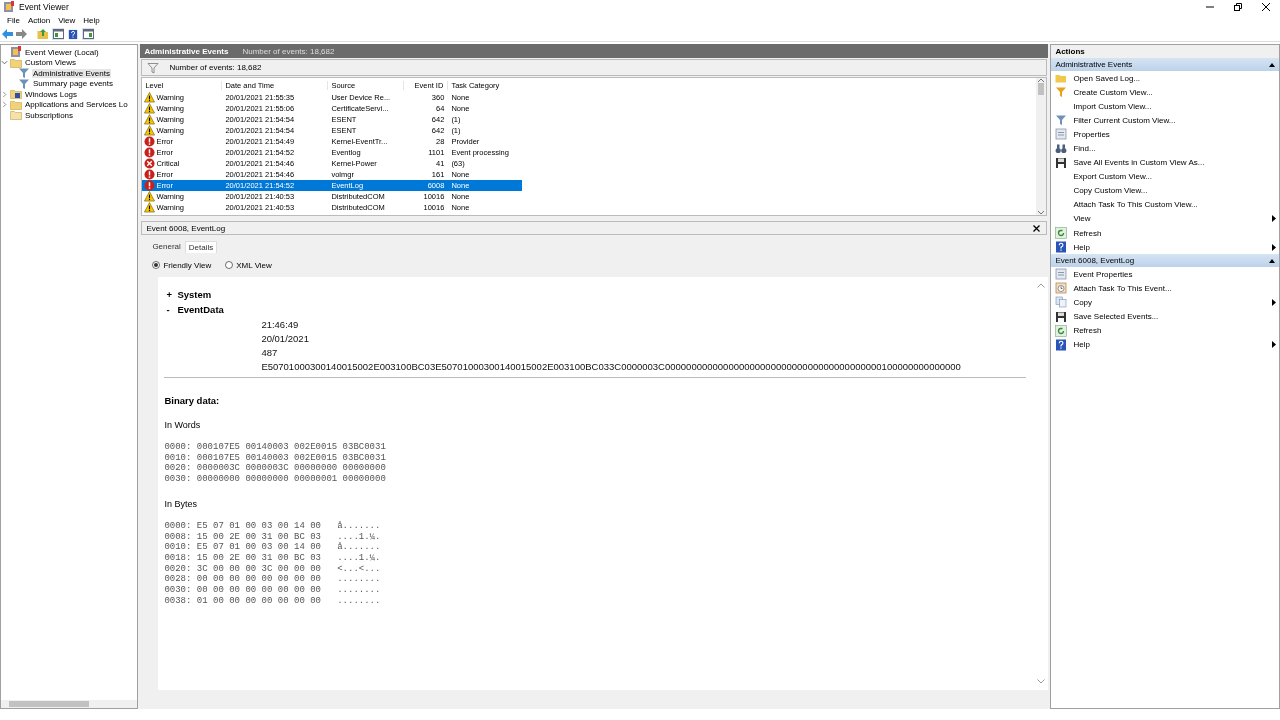  What do you see at coordinates (187, 265) in the screenshot?
I see `radio-label: Friendly View` at bounding box center [187, 265].